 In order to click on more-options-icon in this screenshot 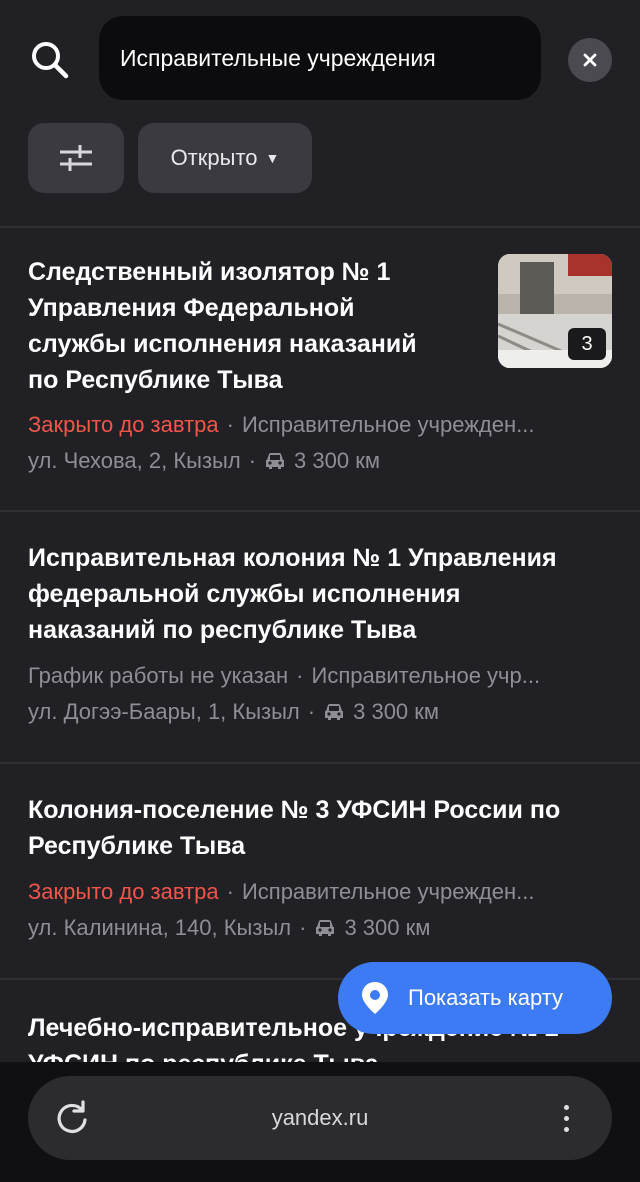, I will do `click(566, 1118)`.